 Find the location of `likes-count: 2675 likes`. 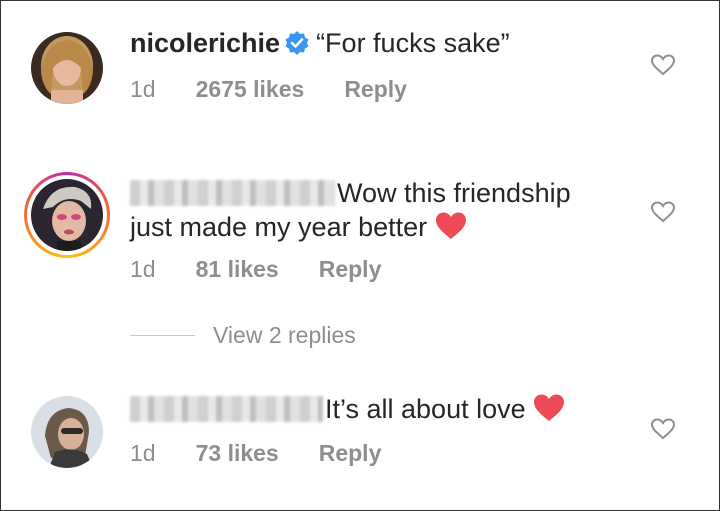

likes-count: 2675 likes is located at coordinates (250, 89).